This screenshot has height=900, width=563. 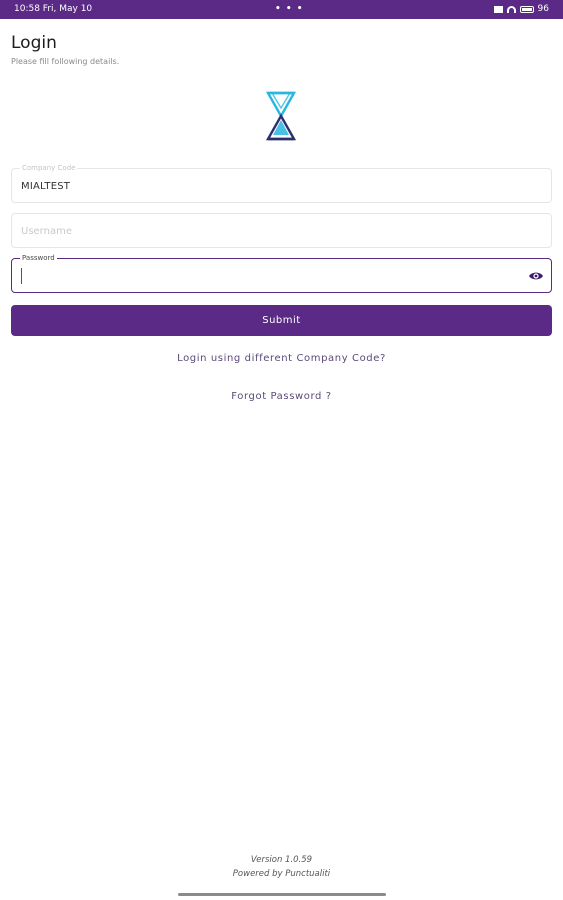 I want to click on page-title: Login, so click(x=34, y=43).